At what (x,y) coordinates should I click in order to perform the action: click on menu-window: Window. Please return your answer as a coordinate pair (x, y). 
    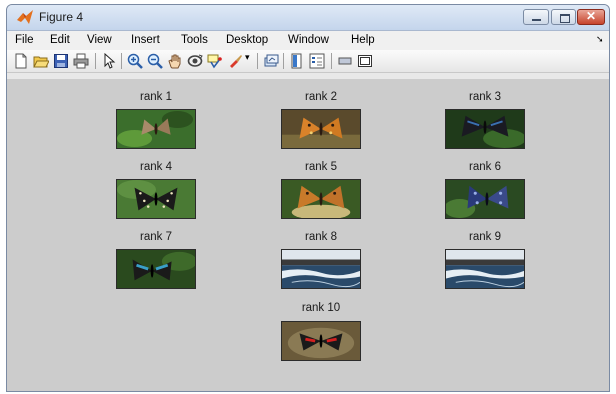
    Looking at the image, I should click on (308, 40).